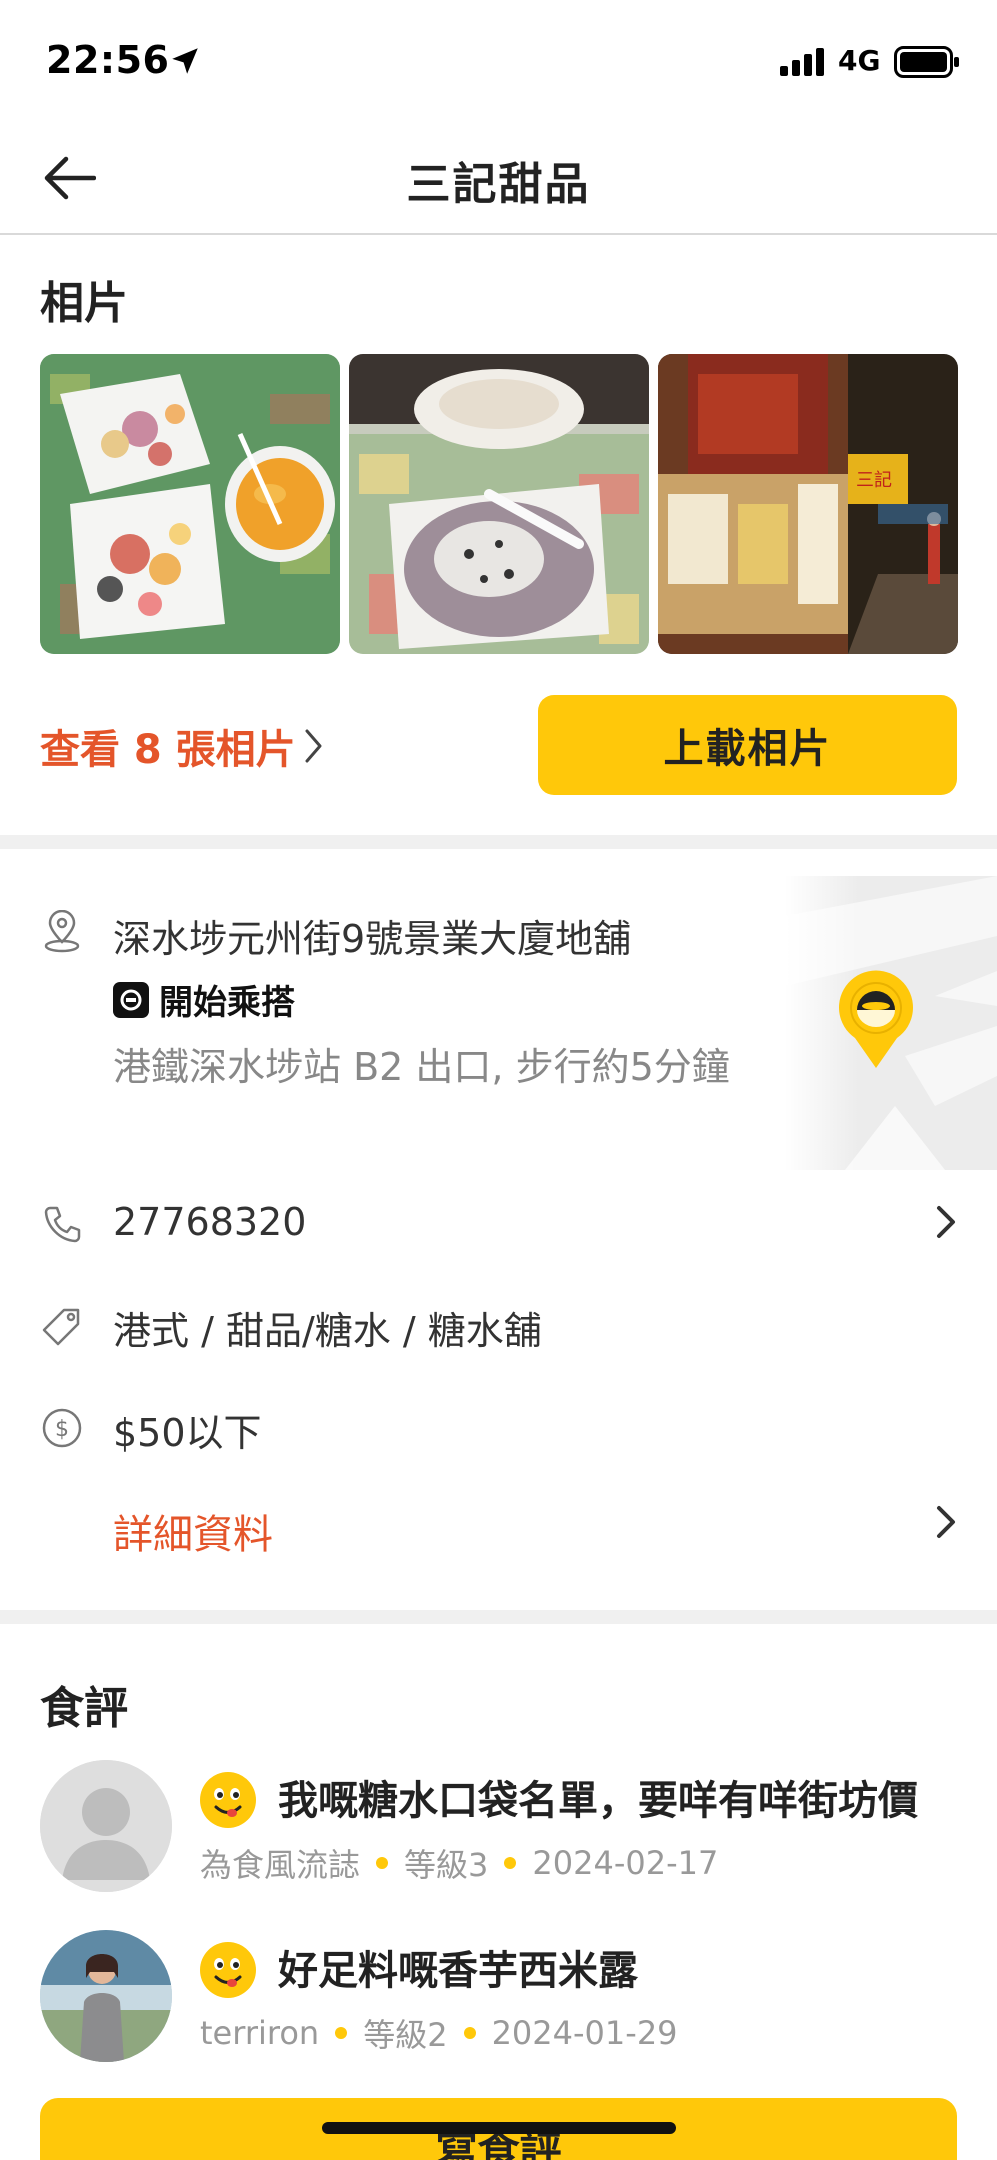 The image size is (997, 2160). What do you see at coordinates (227, 1003) in the screenshot?
I see `transit-label: 開始乘搭` at bounding box center [227, 1003].